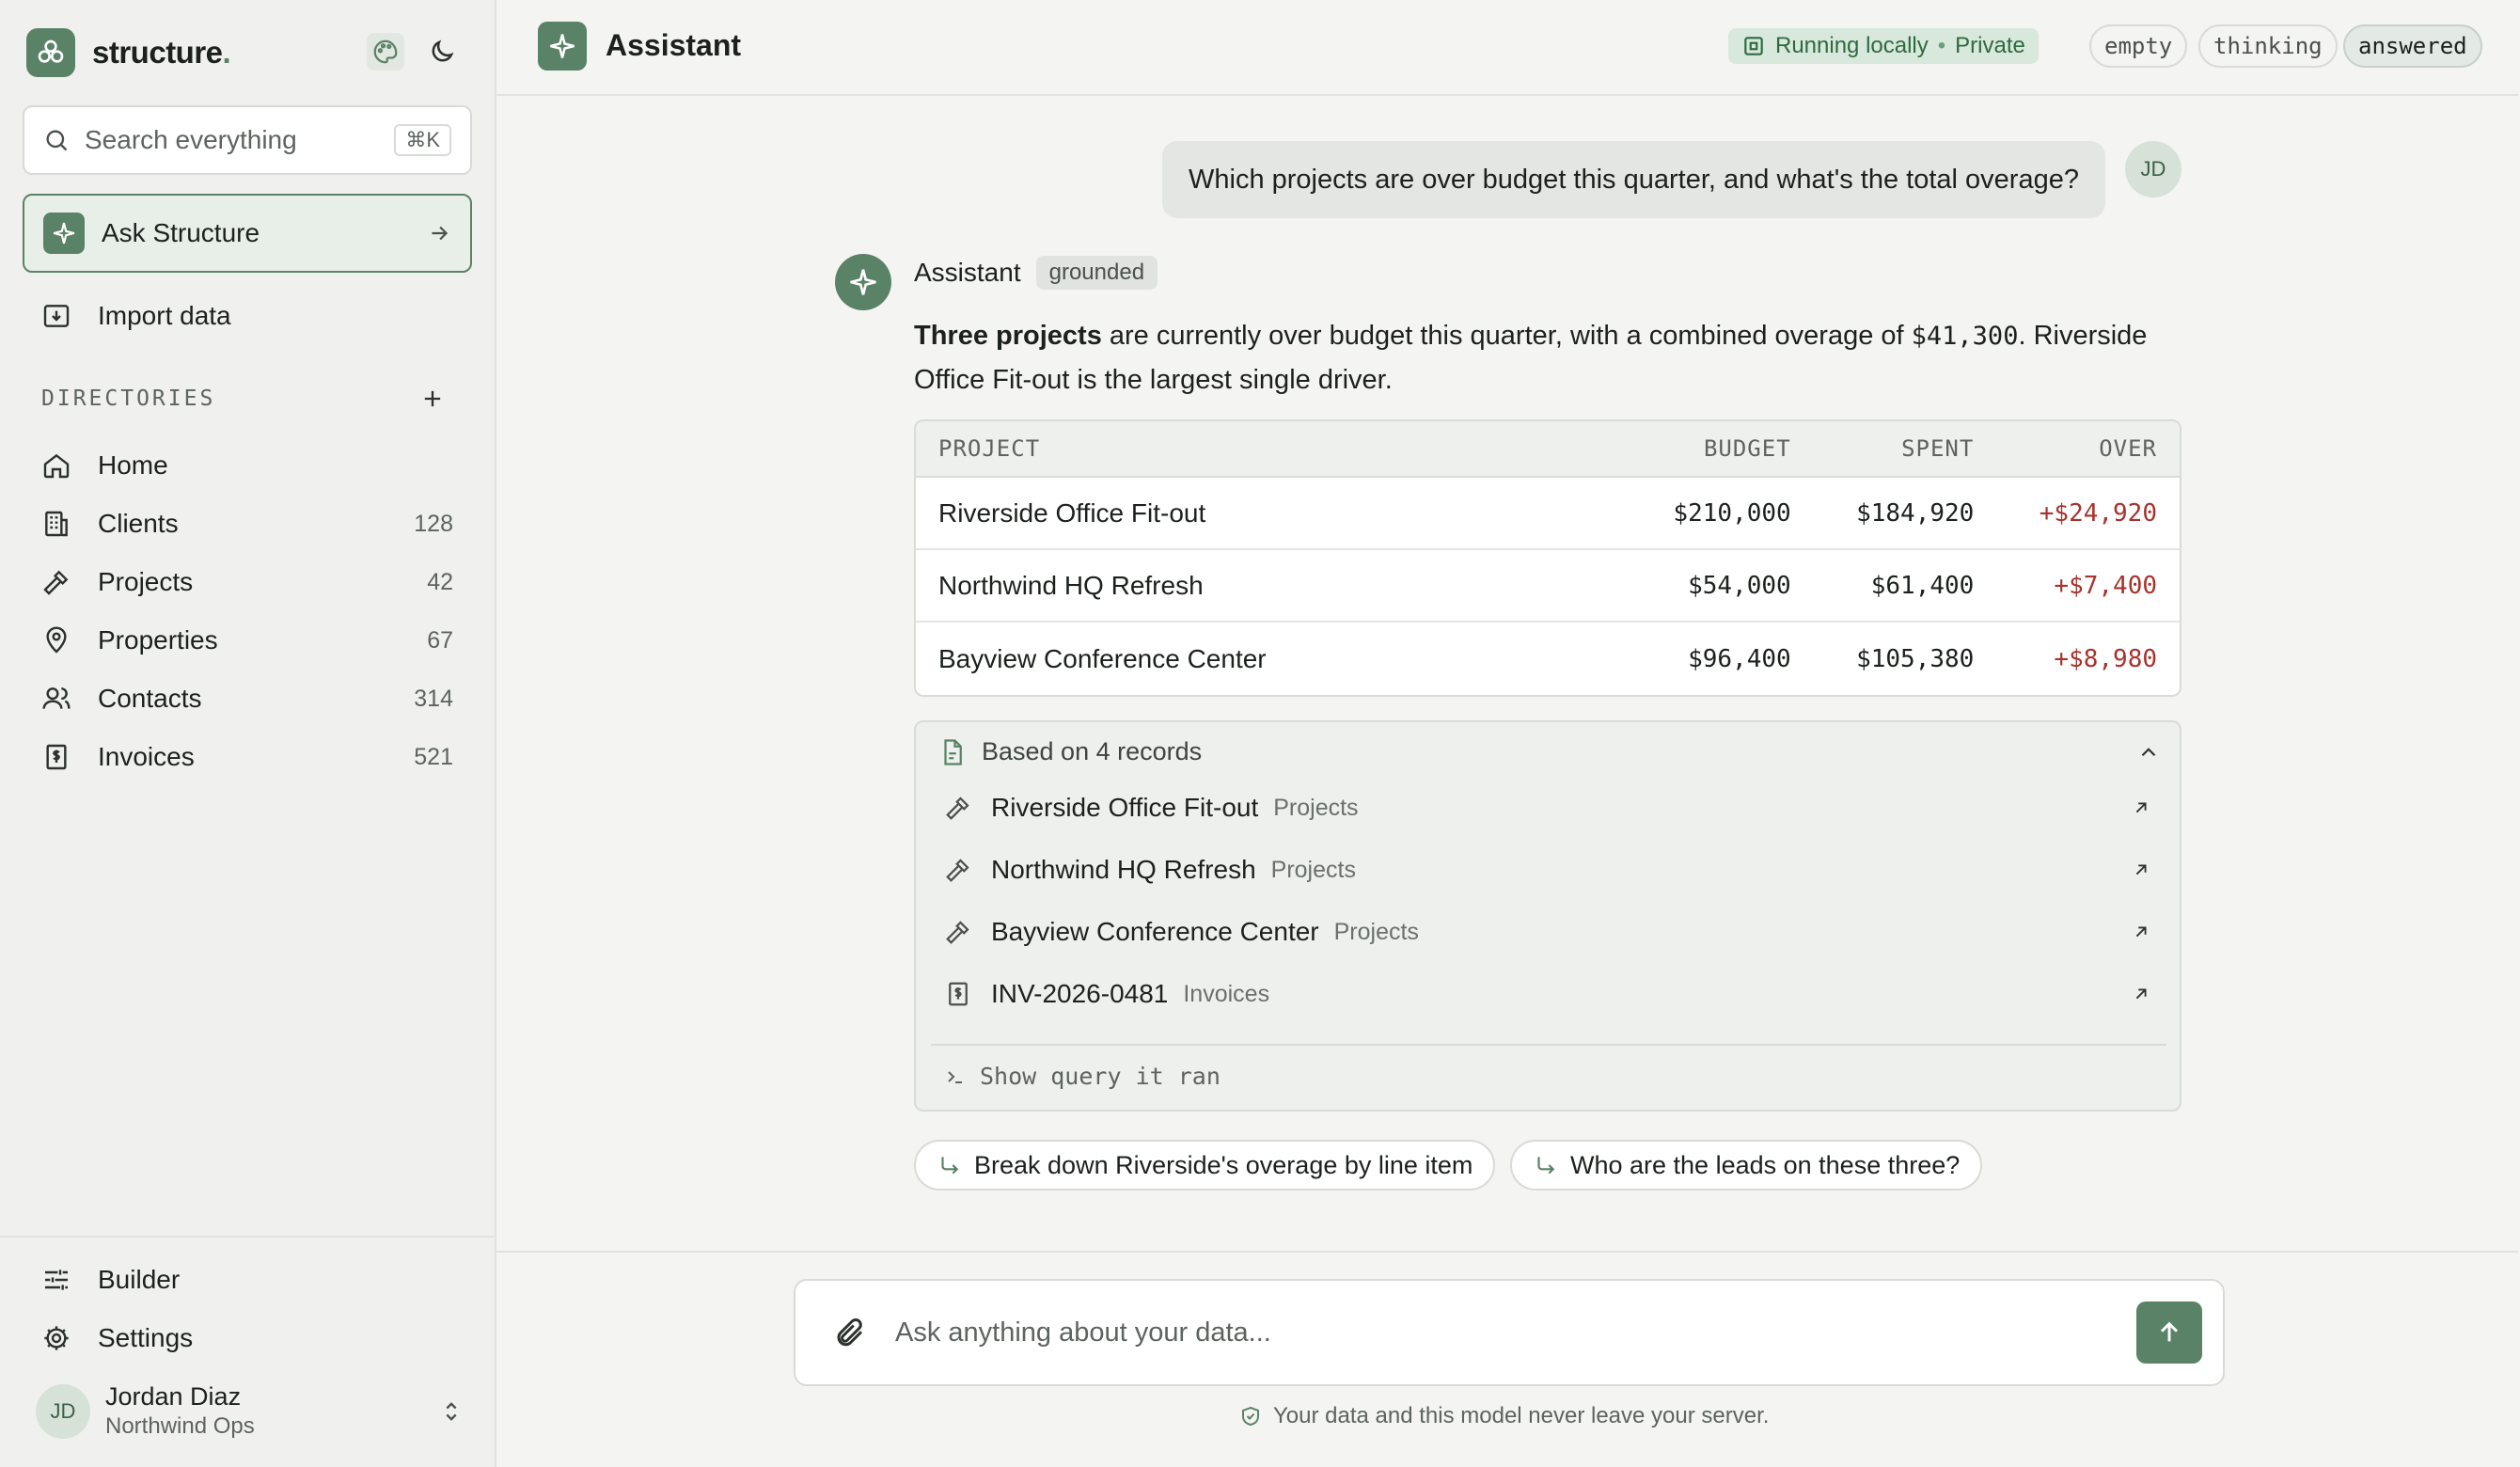 The height and width of the screenshot is (1467, 2520). I want to click on invoice-icon, so click(959, 994).